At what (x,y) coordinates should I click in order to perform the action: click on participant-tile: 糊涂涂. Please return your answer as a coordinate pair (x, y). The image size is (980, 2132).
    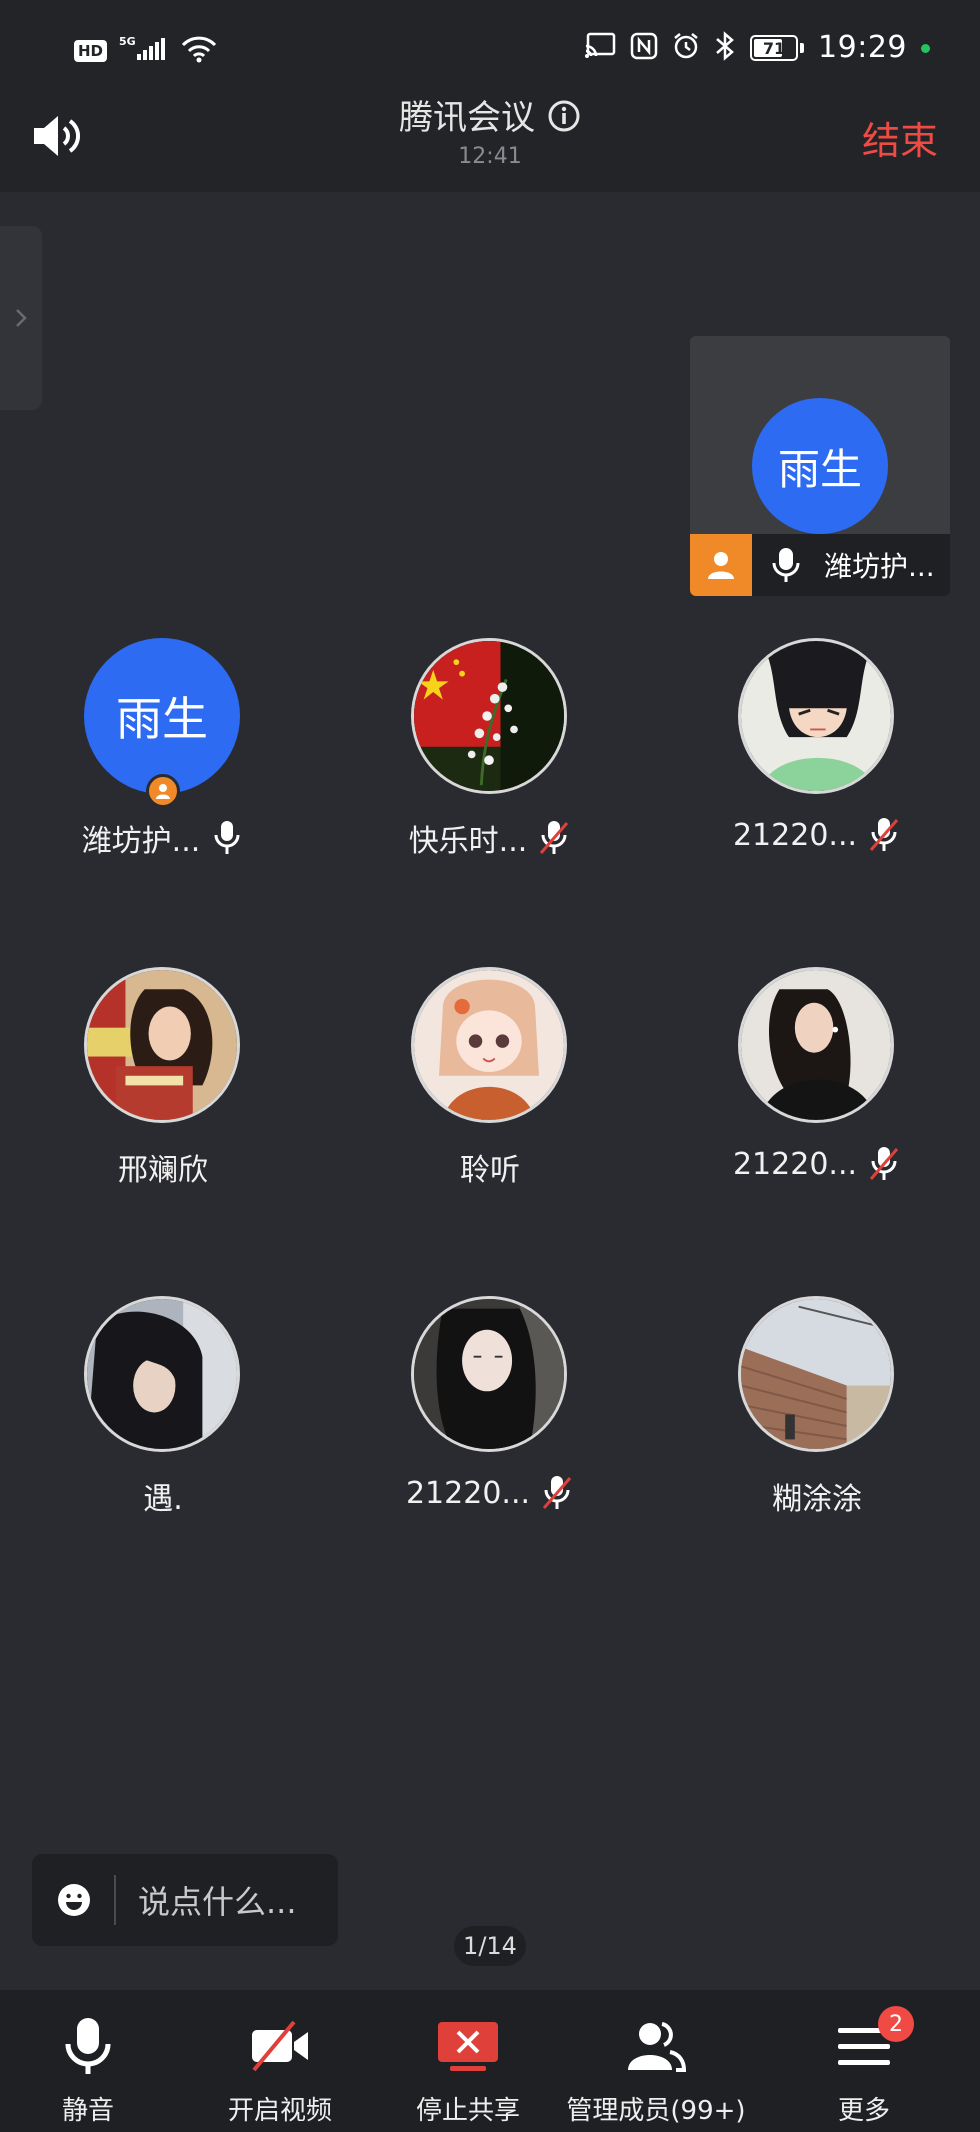
    Looking at the image, I should click on (817, 1461).